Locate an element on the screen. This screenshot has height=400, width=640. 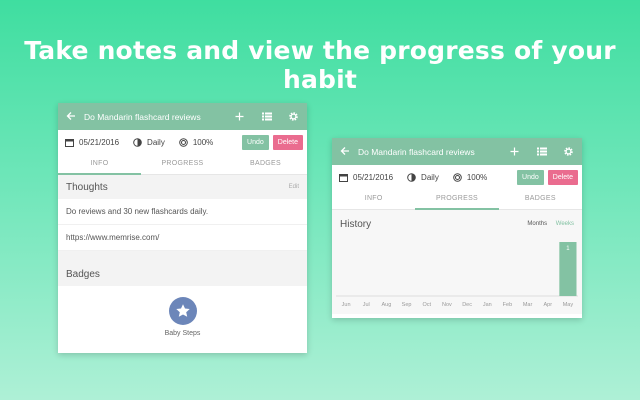
chart-tick-label: Feb is located at coordinates (507, 305).